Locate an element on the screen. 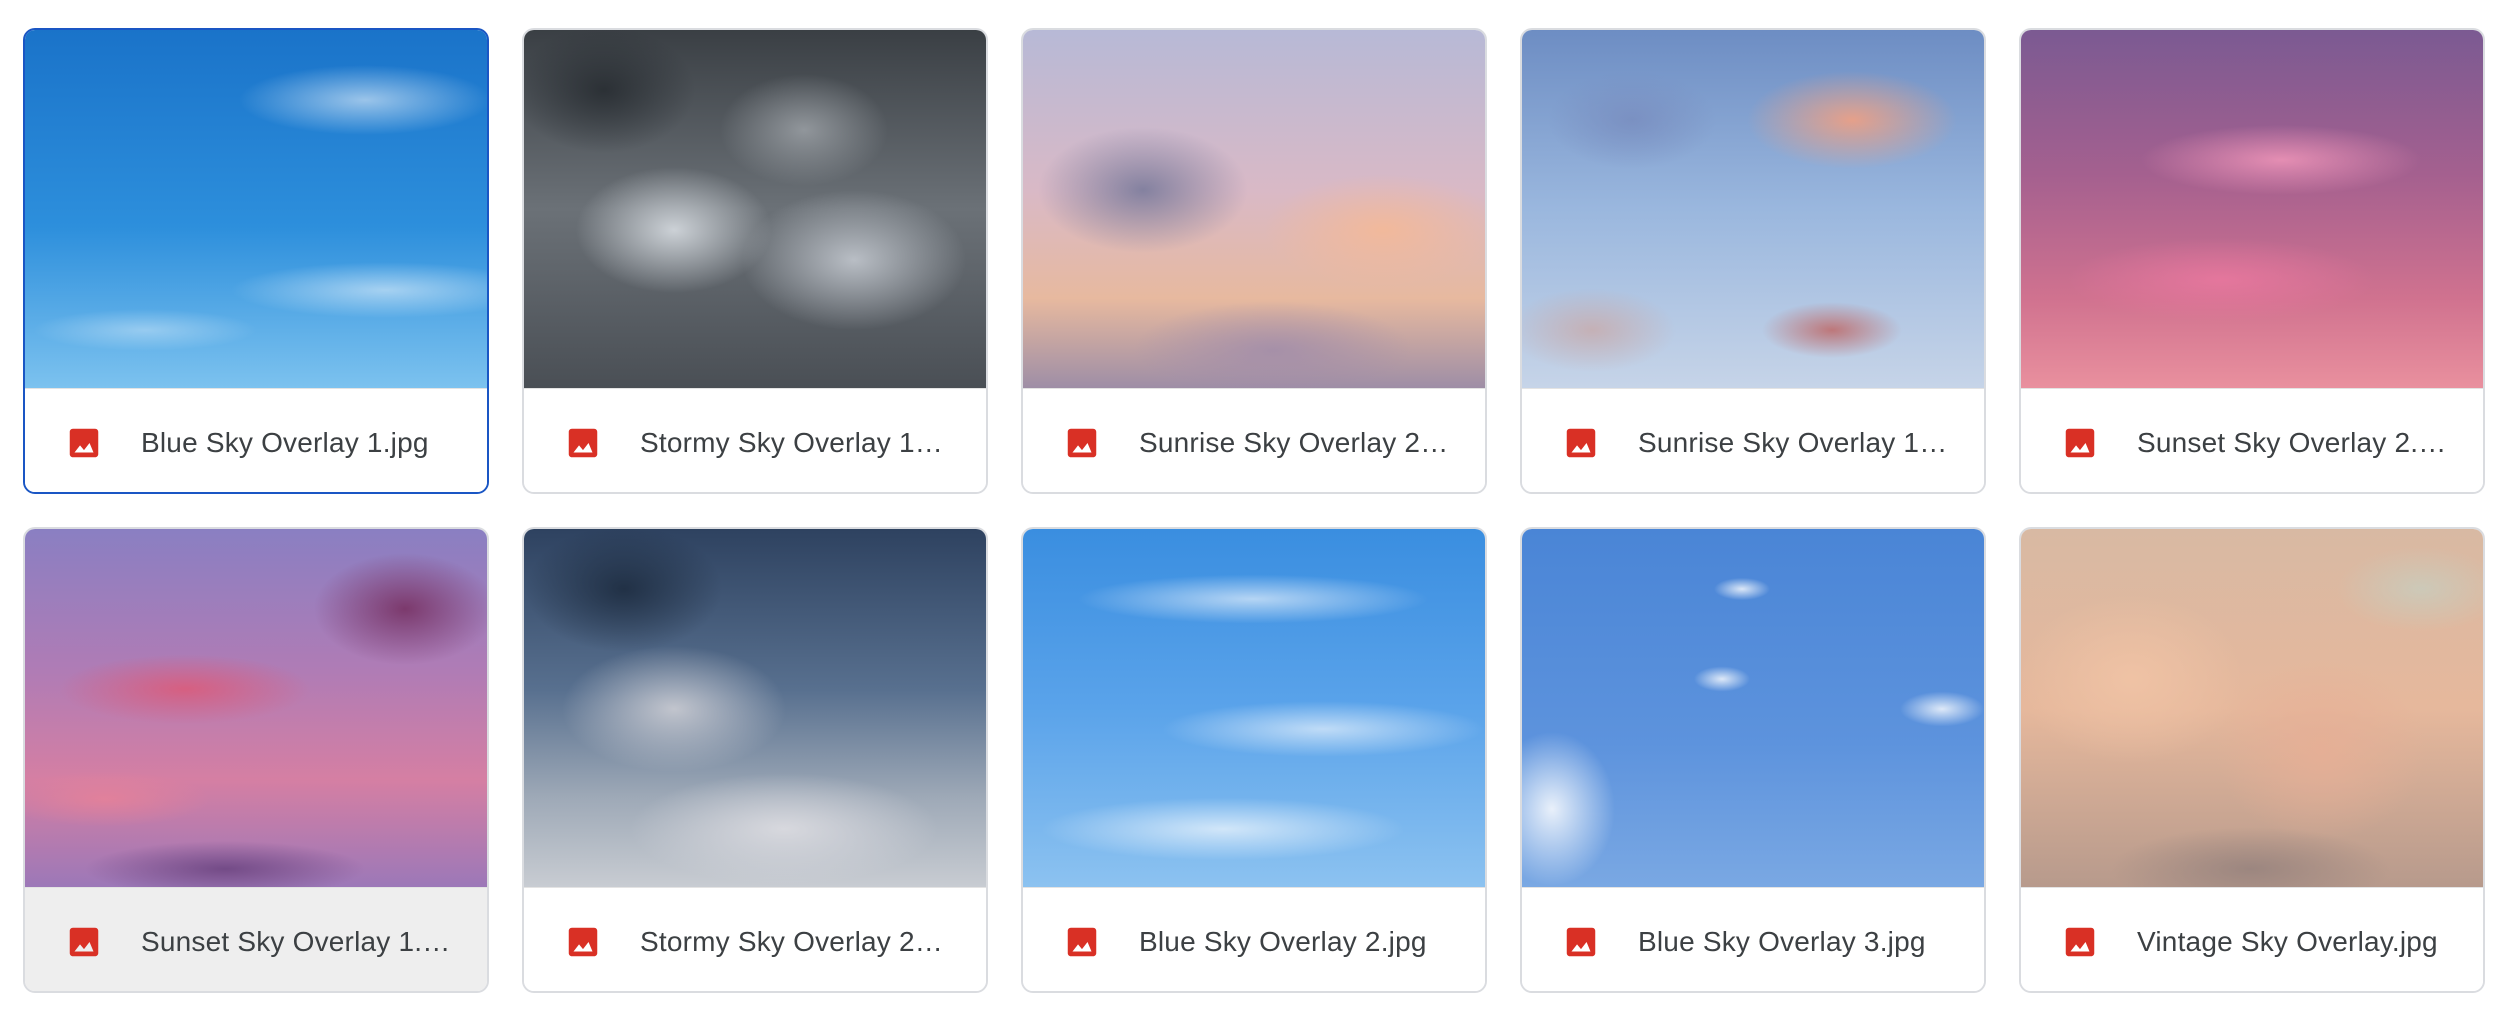  file-name: Stormy Sky Overlay 1.jpg is located at coordinates (795, 442).